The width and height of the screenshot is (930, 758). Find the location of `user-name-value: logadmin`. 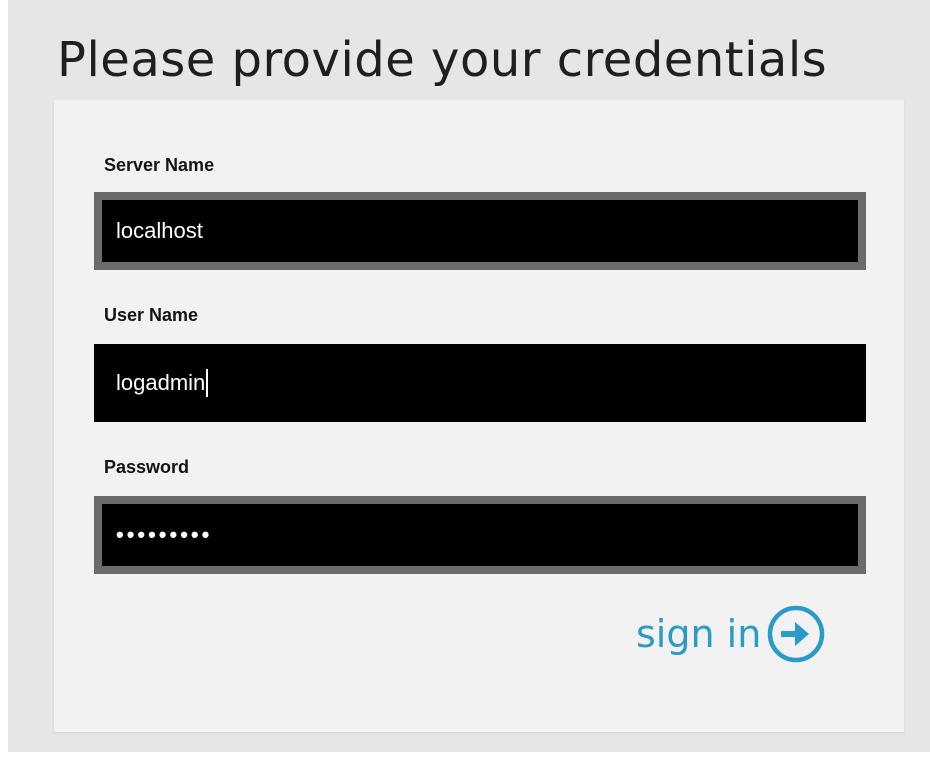

user-name-value: logadmin is located at coordinates (161, 382).